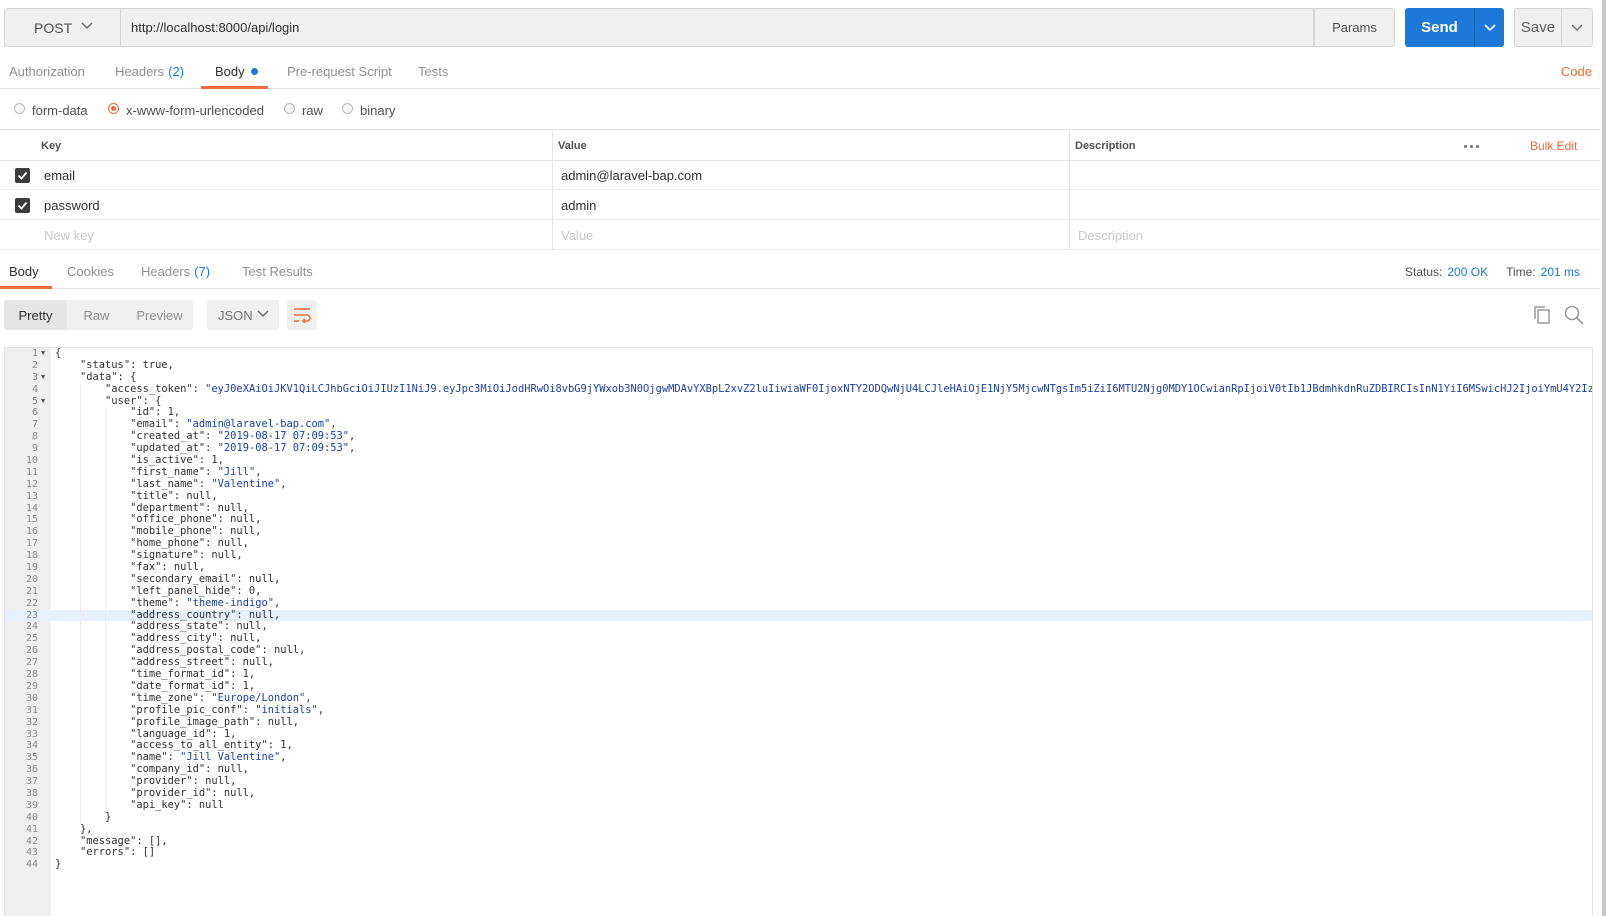 Image resolution: width=1606 pixels, height=916 pixels. Describe the element at coordinates (31, 841) in the screenshot. I see `line-number: 42` at that location.